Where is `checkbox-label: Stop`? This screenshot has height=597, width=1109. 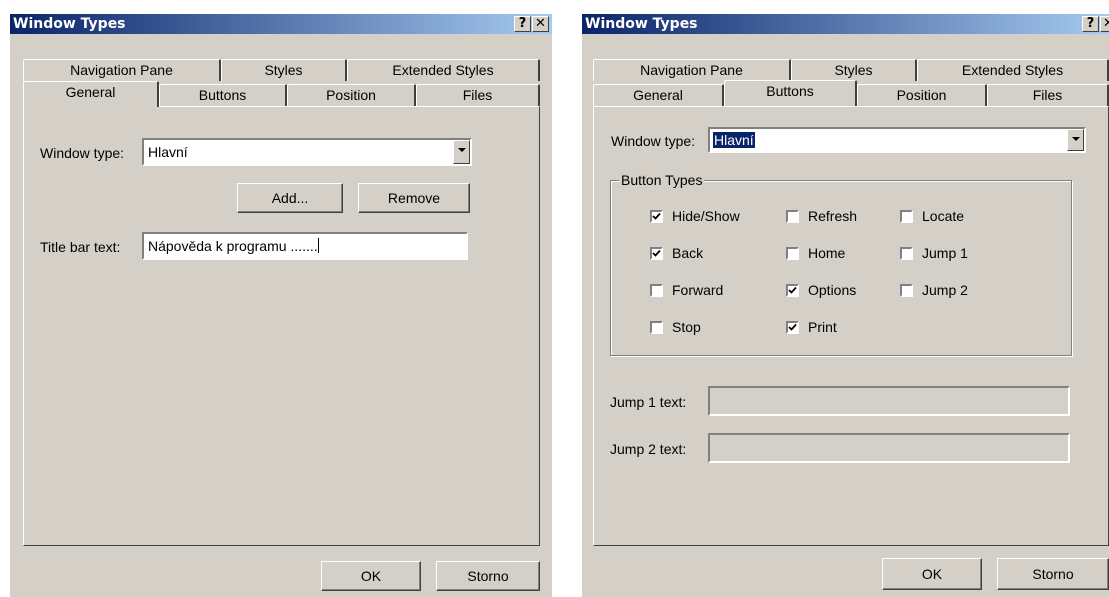
checkbox-label: Stop is located at coordinates (686, 327).